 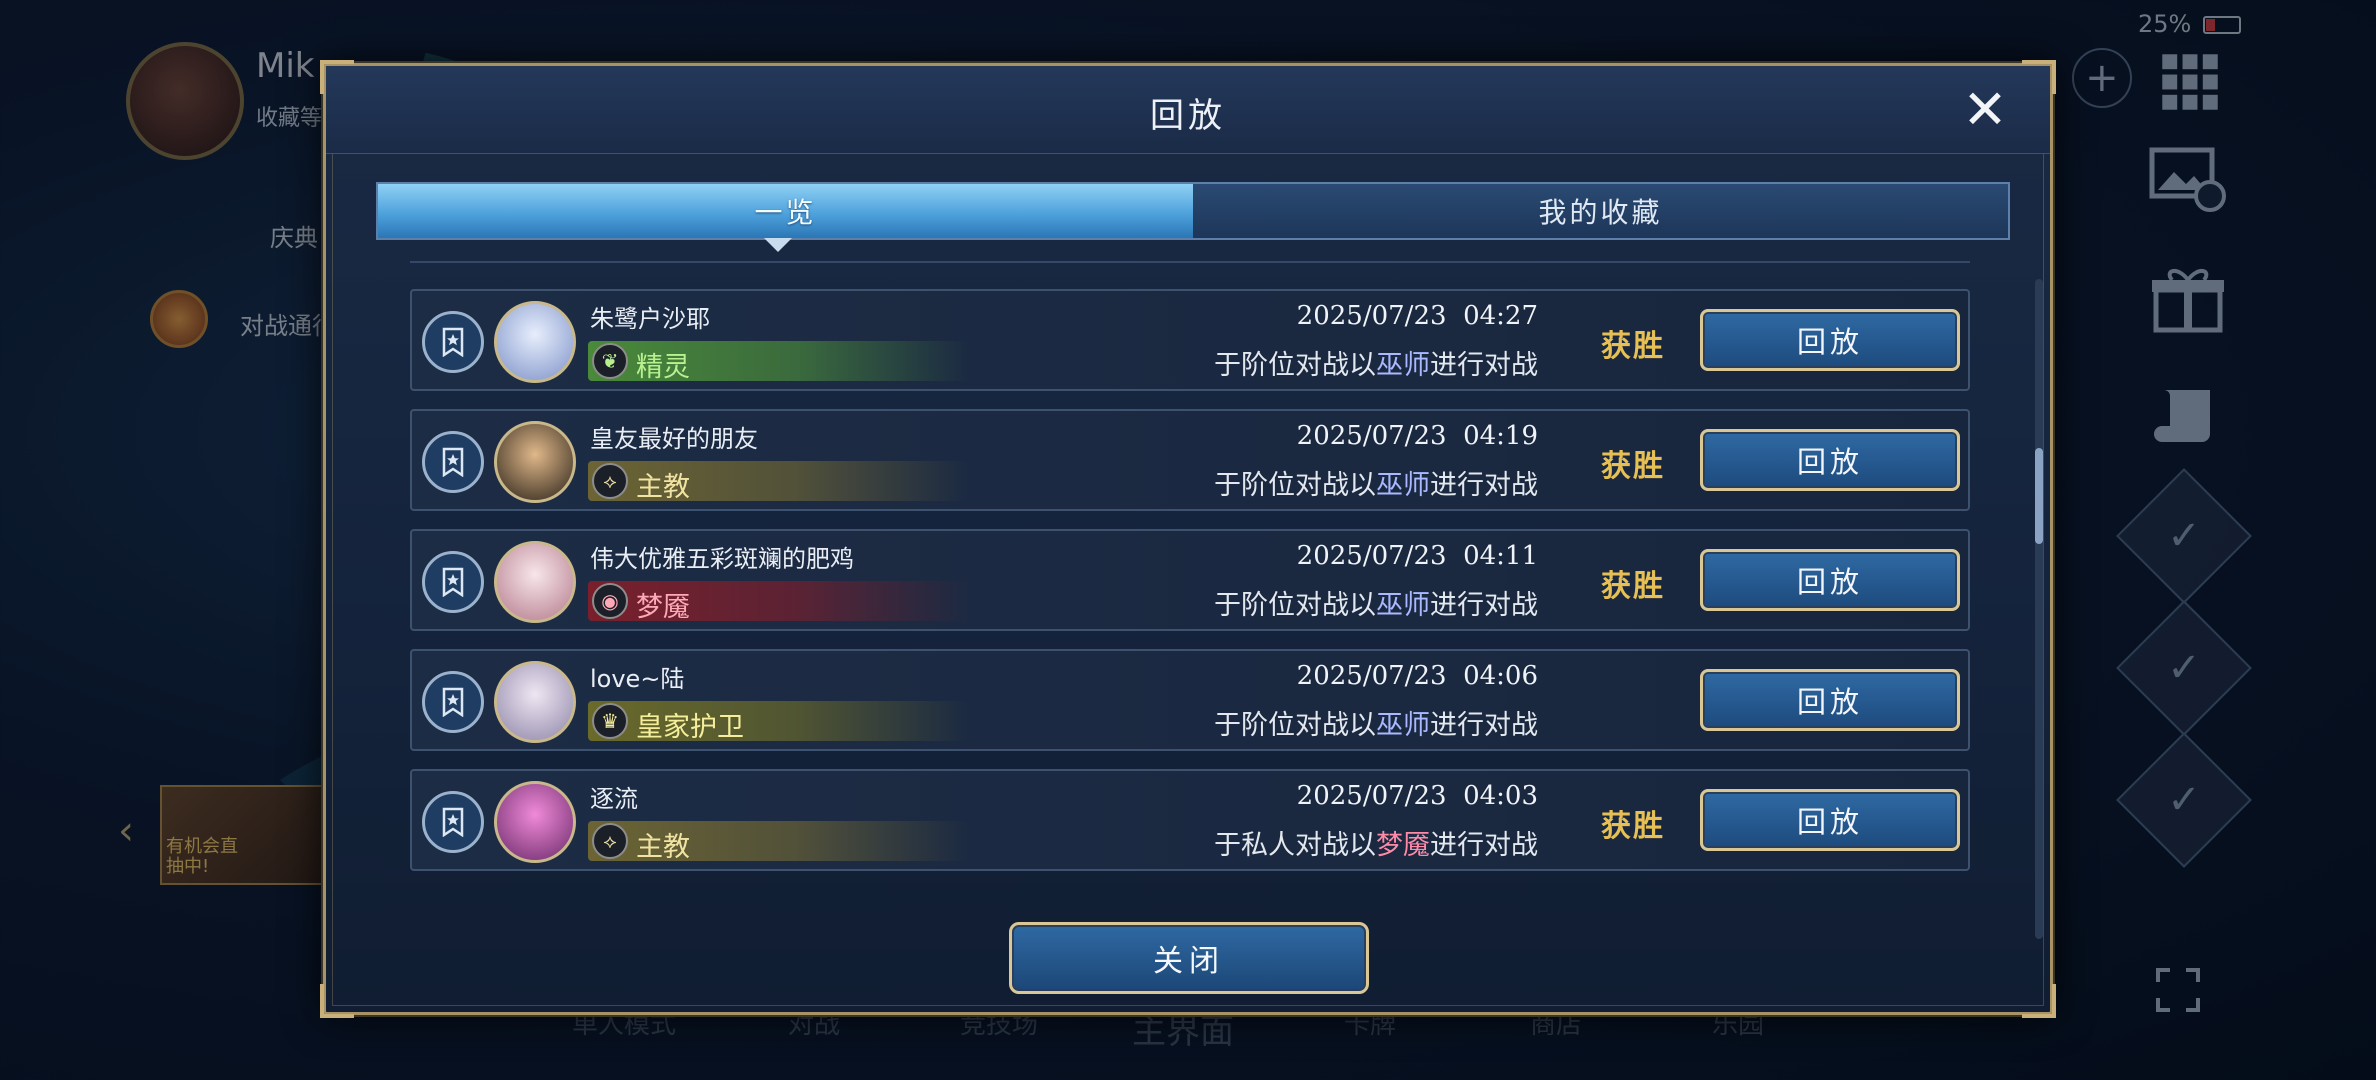 I want to click on close-button: 关闭, so click(x=1189, y=958).